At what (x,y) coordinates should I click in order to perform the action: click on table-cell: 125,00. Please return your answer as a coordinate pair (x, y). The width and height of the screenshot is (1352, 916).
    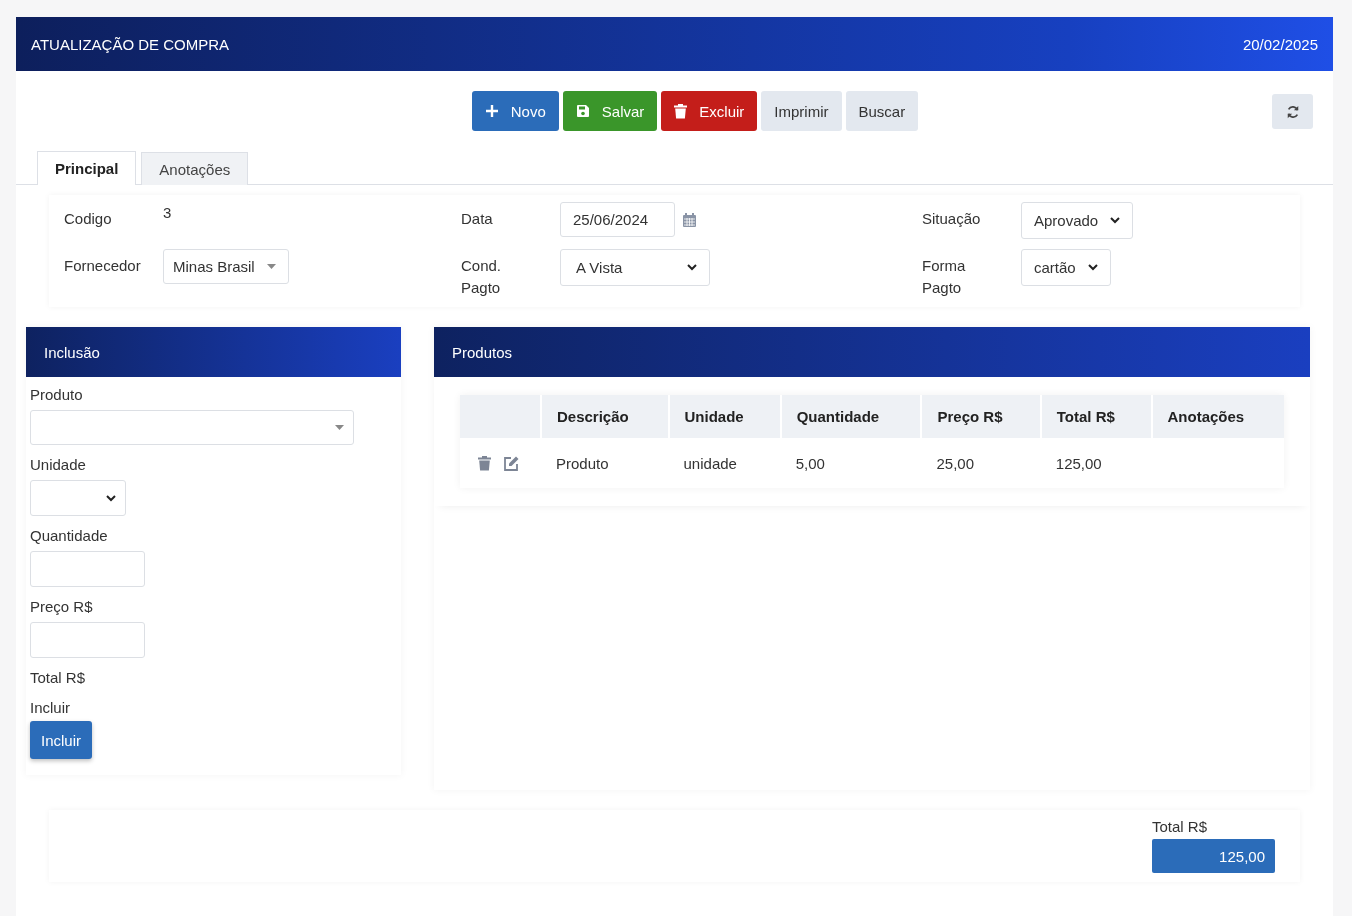
    Looking at the image, I should click on (1096, 463).